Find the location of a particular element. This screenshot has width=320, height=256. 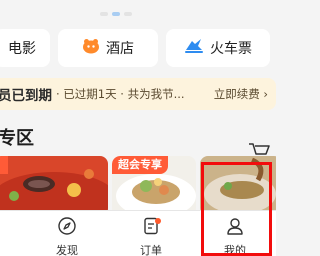

quick-link-movie: 电影 is located at coordinates (25, 48).